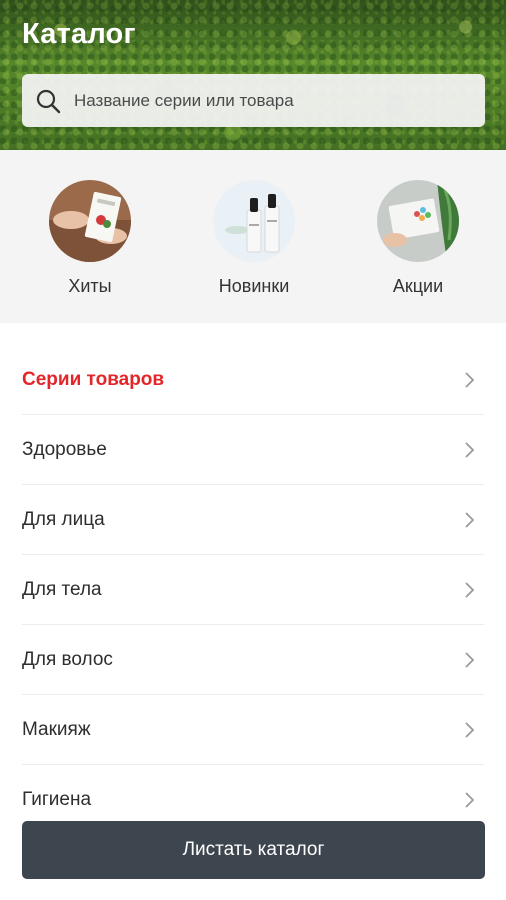 The width and height of the screenshot is (506, 900). Describe the element at coordinates (254, 221) in the screenshot. I see `new-products-thumbnail` at that location.